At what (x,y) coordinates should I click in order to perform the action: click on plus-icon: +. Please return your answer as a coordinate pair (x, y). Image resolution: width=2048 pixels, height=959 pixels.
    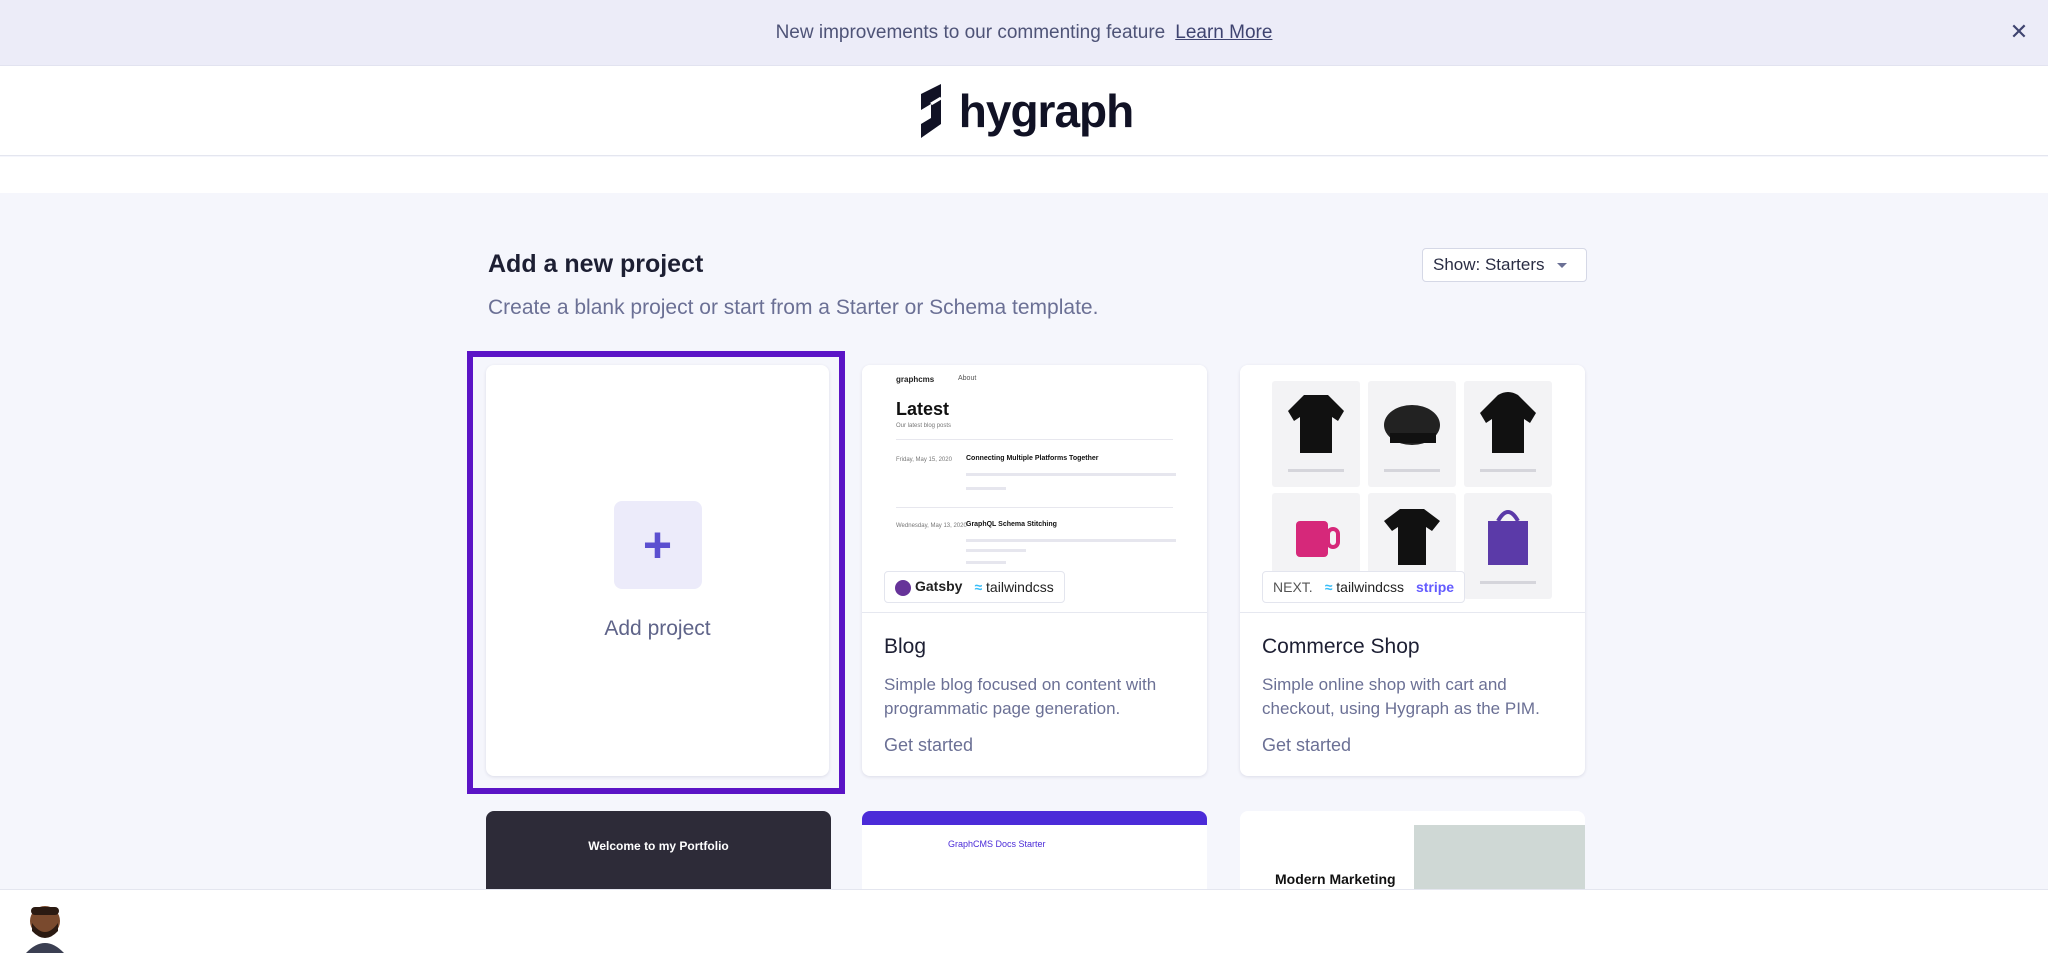
    Looking at the image, I should click on (657, 544).